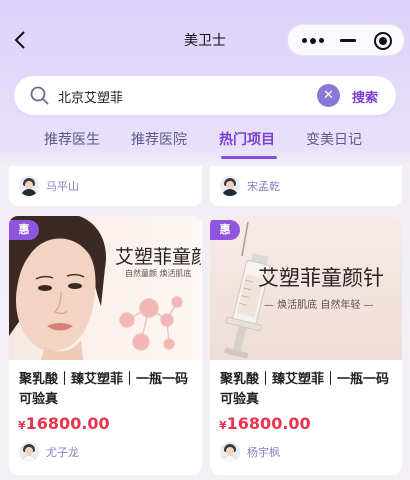 The image size is (410, 480). Describe the element at coordinates (158, 257) in the screenshot. I see `image-heading: 艾塑菲童颜` at that location.